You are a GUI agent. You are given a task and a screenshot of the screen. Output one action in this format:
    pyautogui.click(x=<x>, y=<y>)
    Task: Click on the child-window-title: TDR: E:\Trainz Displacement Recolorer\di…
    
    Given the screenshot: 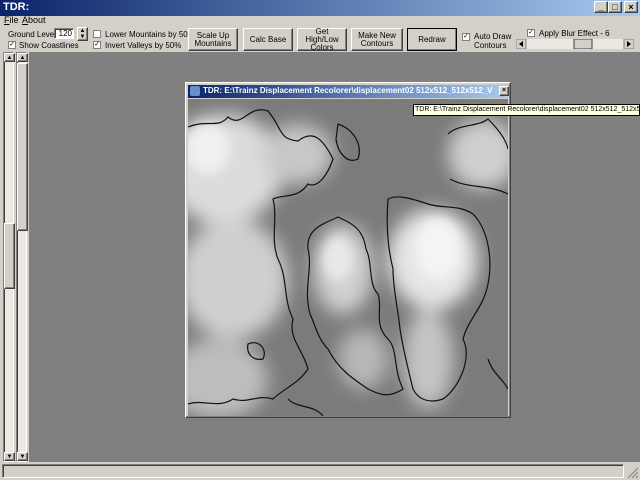 What is the action you would take?
    pyautogui.click(x=348, y=90)
    